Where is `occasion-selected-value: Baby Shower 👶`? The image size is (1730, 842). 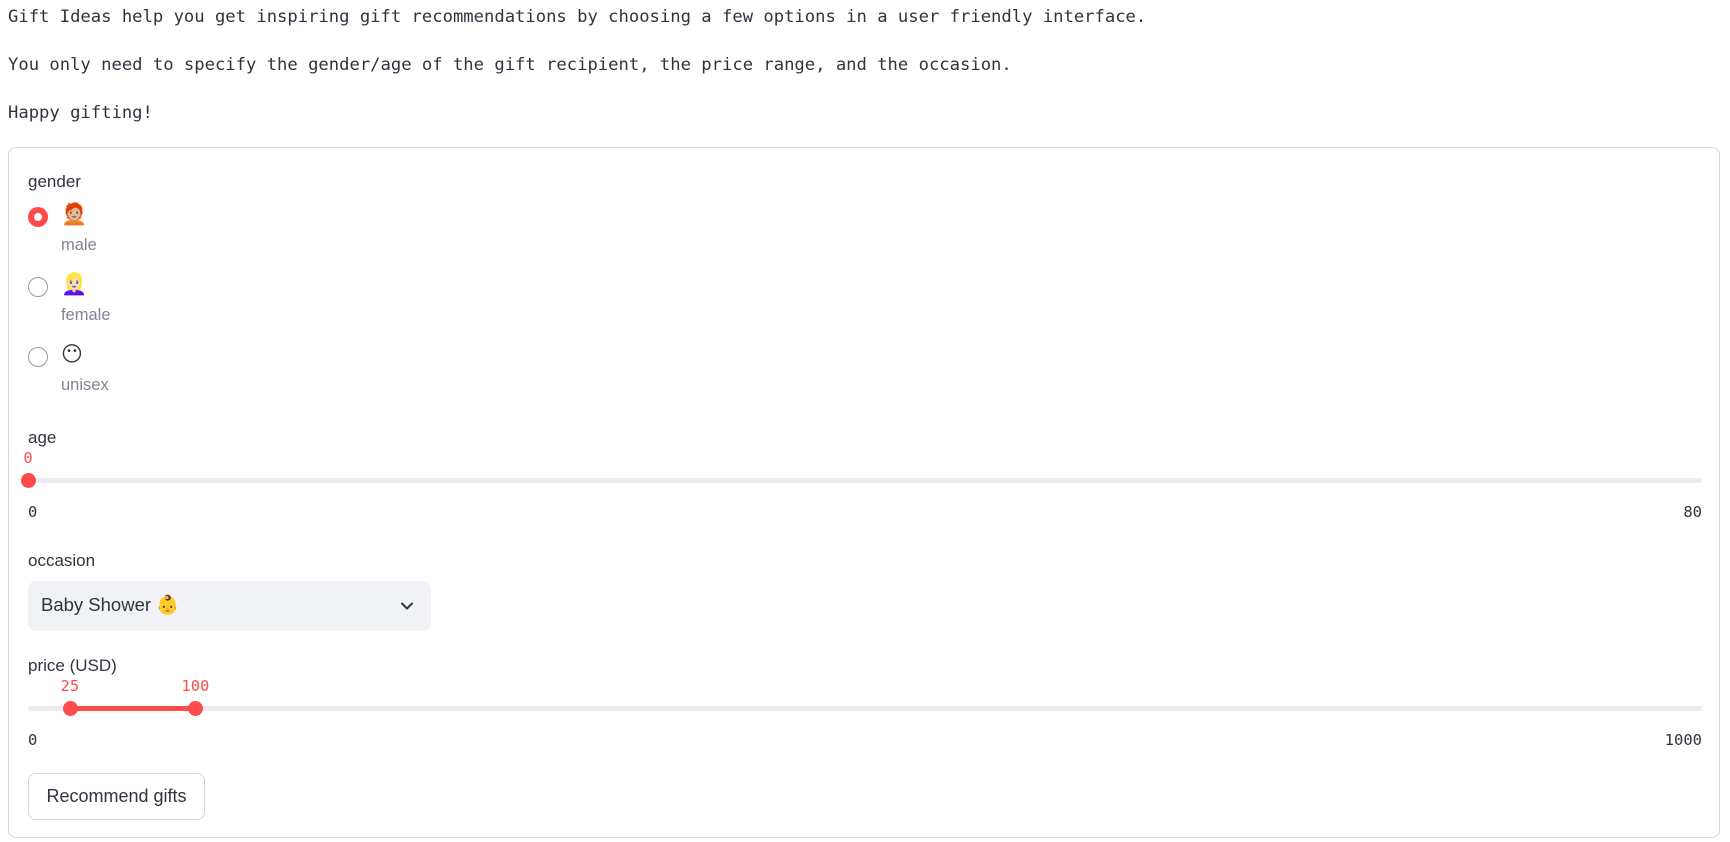 occasion-selected-value: Baby Shower 👶 is located at coordinates (110, 604).